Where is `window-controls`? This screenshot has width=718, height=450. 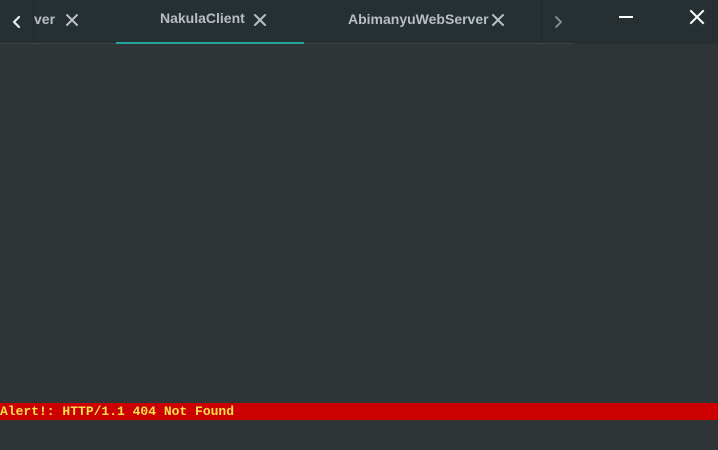
window-controls is located at coordinates (645, 22).